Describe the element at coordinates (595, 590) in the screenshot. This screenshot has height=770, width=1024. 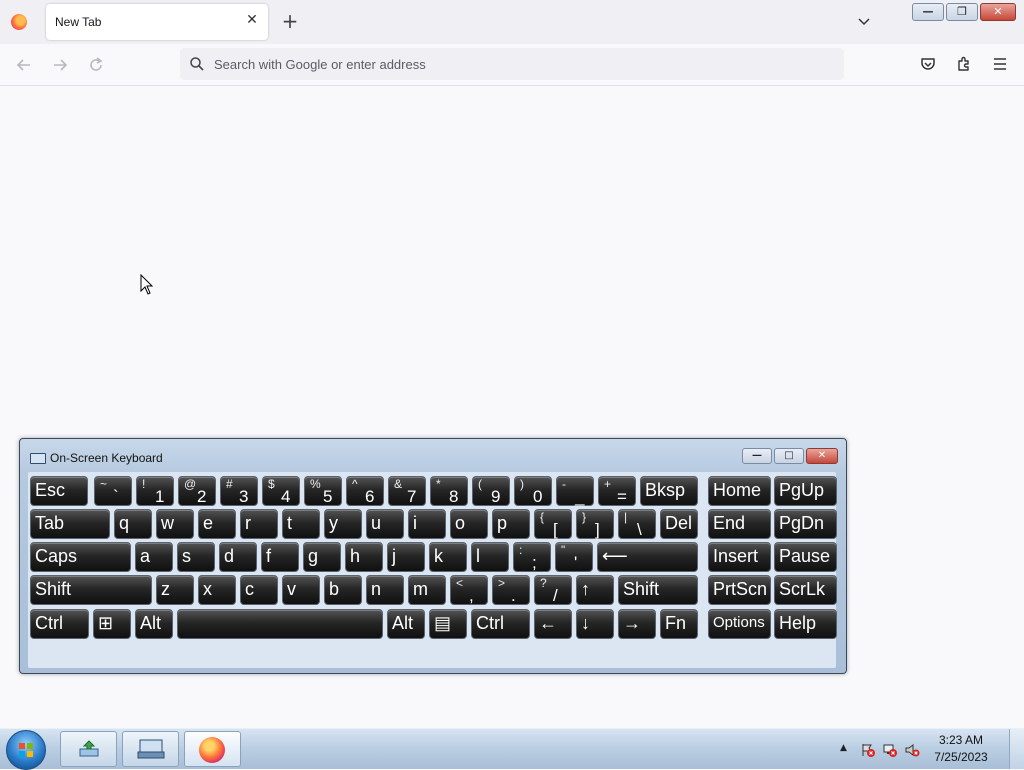
I see `key-up: ↑` at that location.